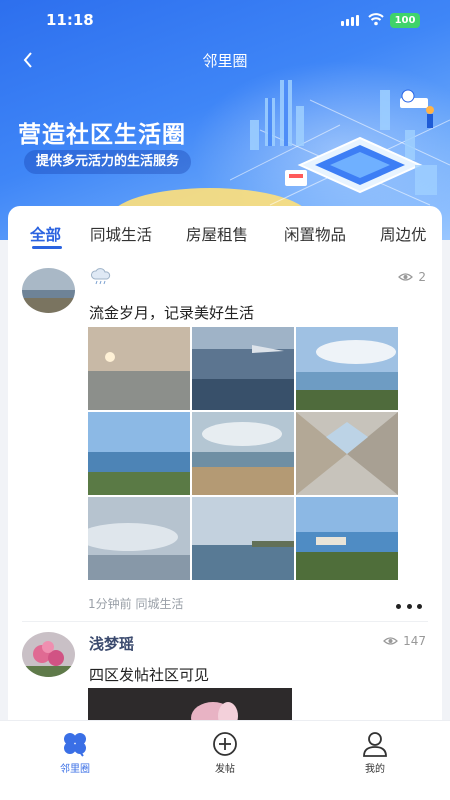  I want to click on signal-icon, so click(352, 20).